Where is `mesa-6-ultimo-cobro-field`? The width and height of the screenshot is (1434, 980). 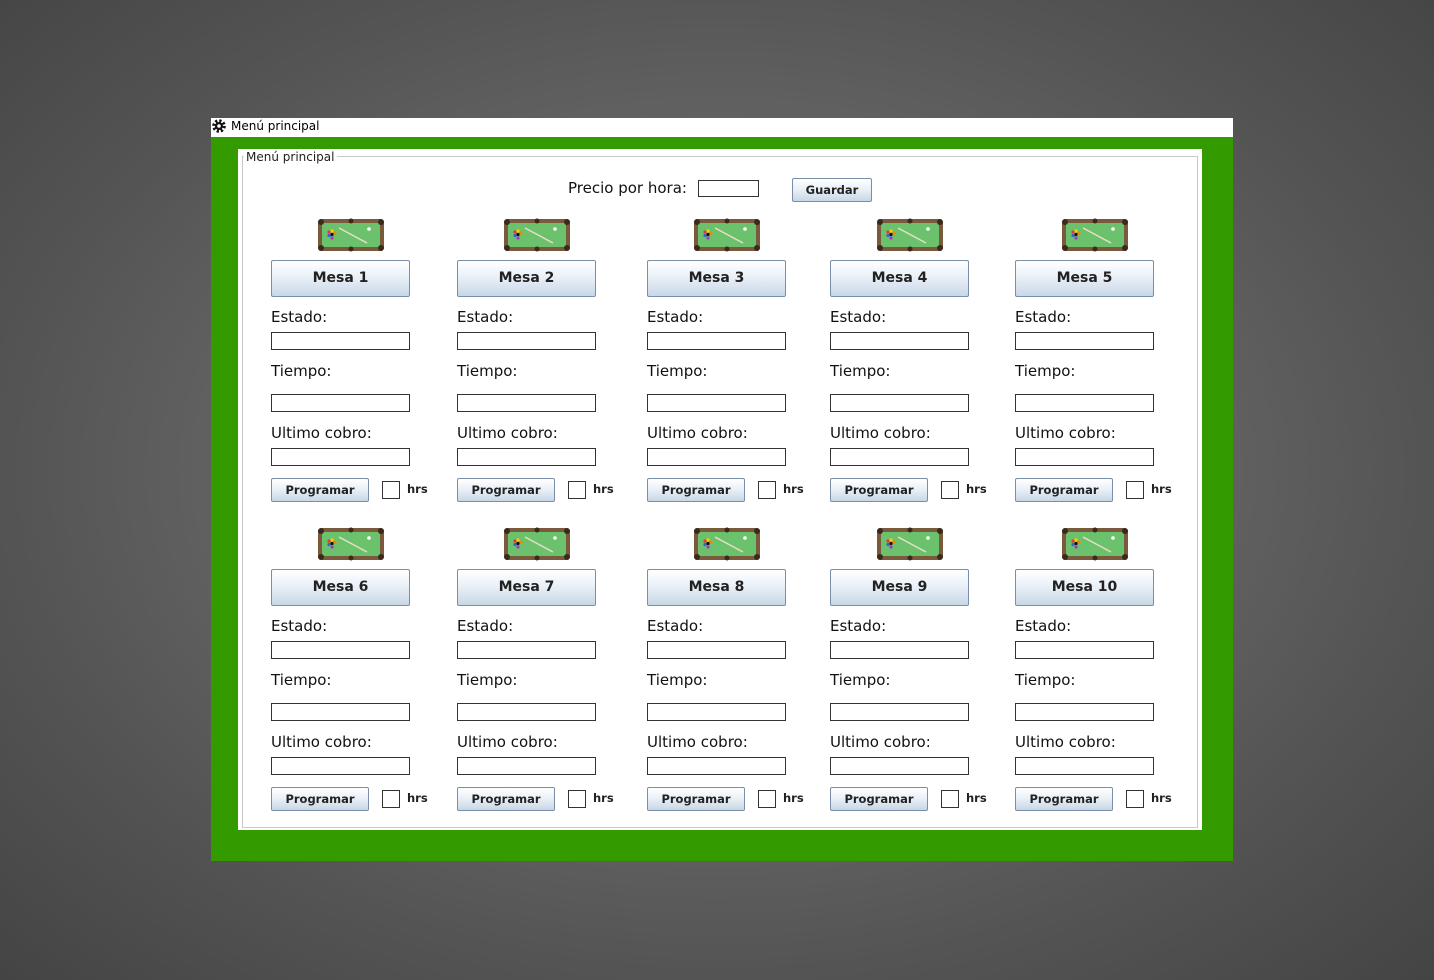 mesa-6-ultimo-cobro-field is located at coordinates (340, 766).